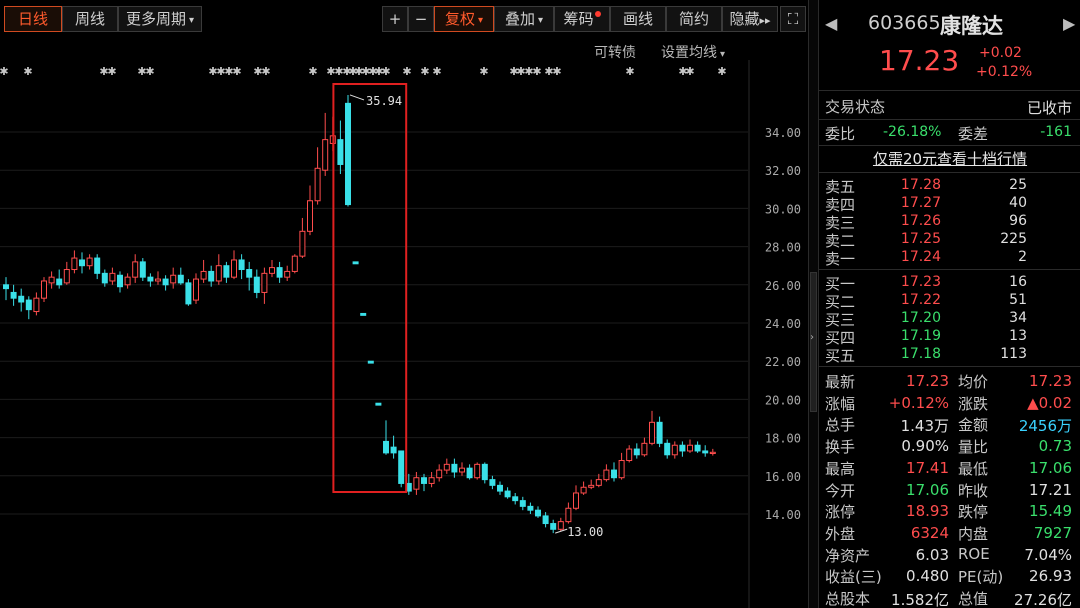 The height and width of the screenshot is (608, 1080). I want to click on draw-line-button: 画线, so click(638, 19).